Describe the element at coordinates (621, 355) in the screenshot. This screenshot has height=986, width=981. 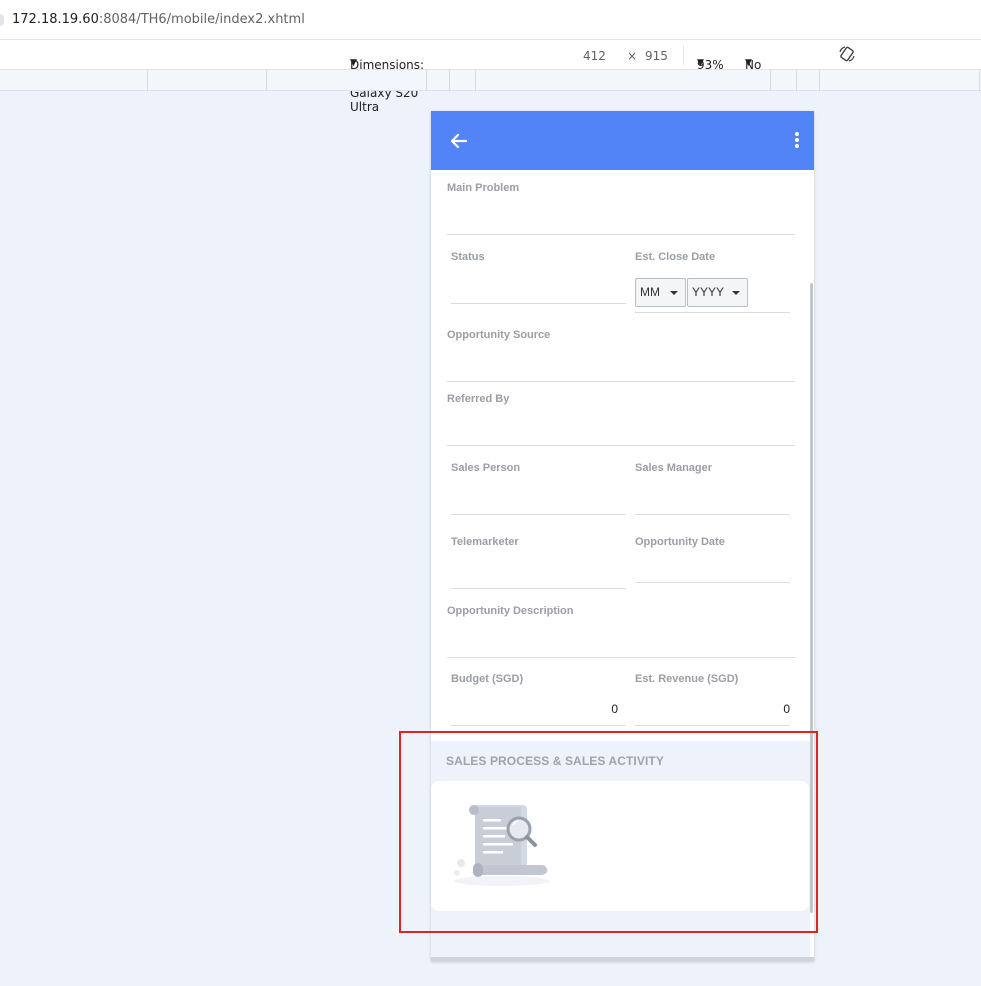
I see `opportunity-source-field: Opportunity Source` at that location.